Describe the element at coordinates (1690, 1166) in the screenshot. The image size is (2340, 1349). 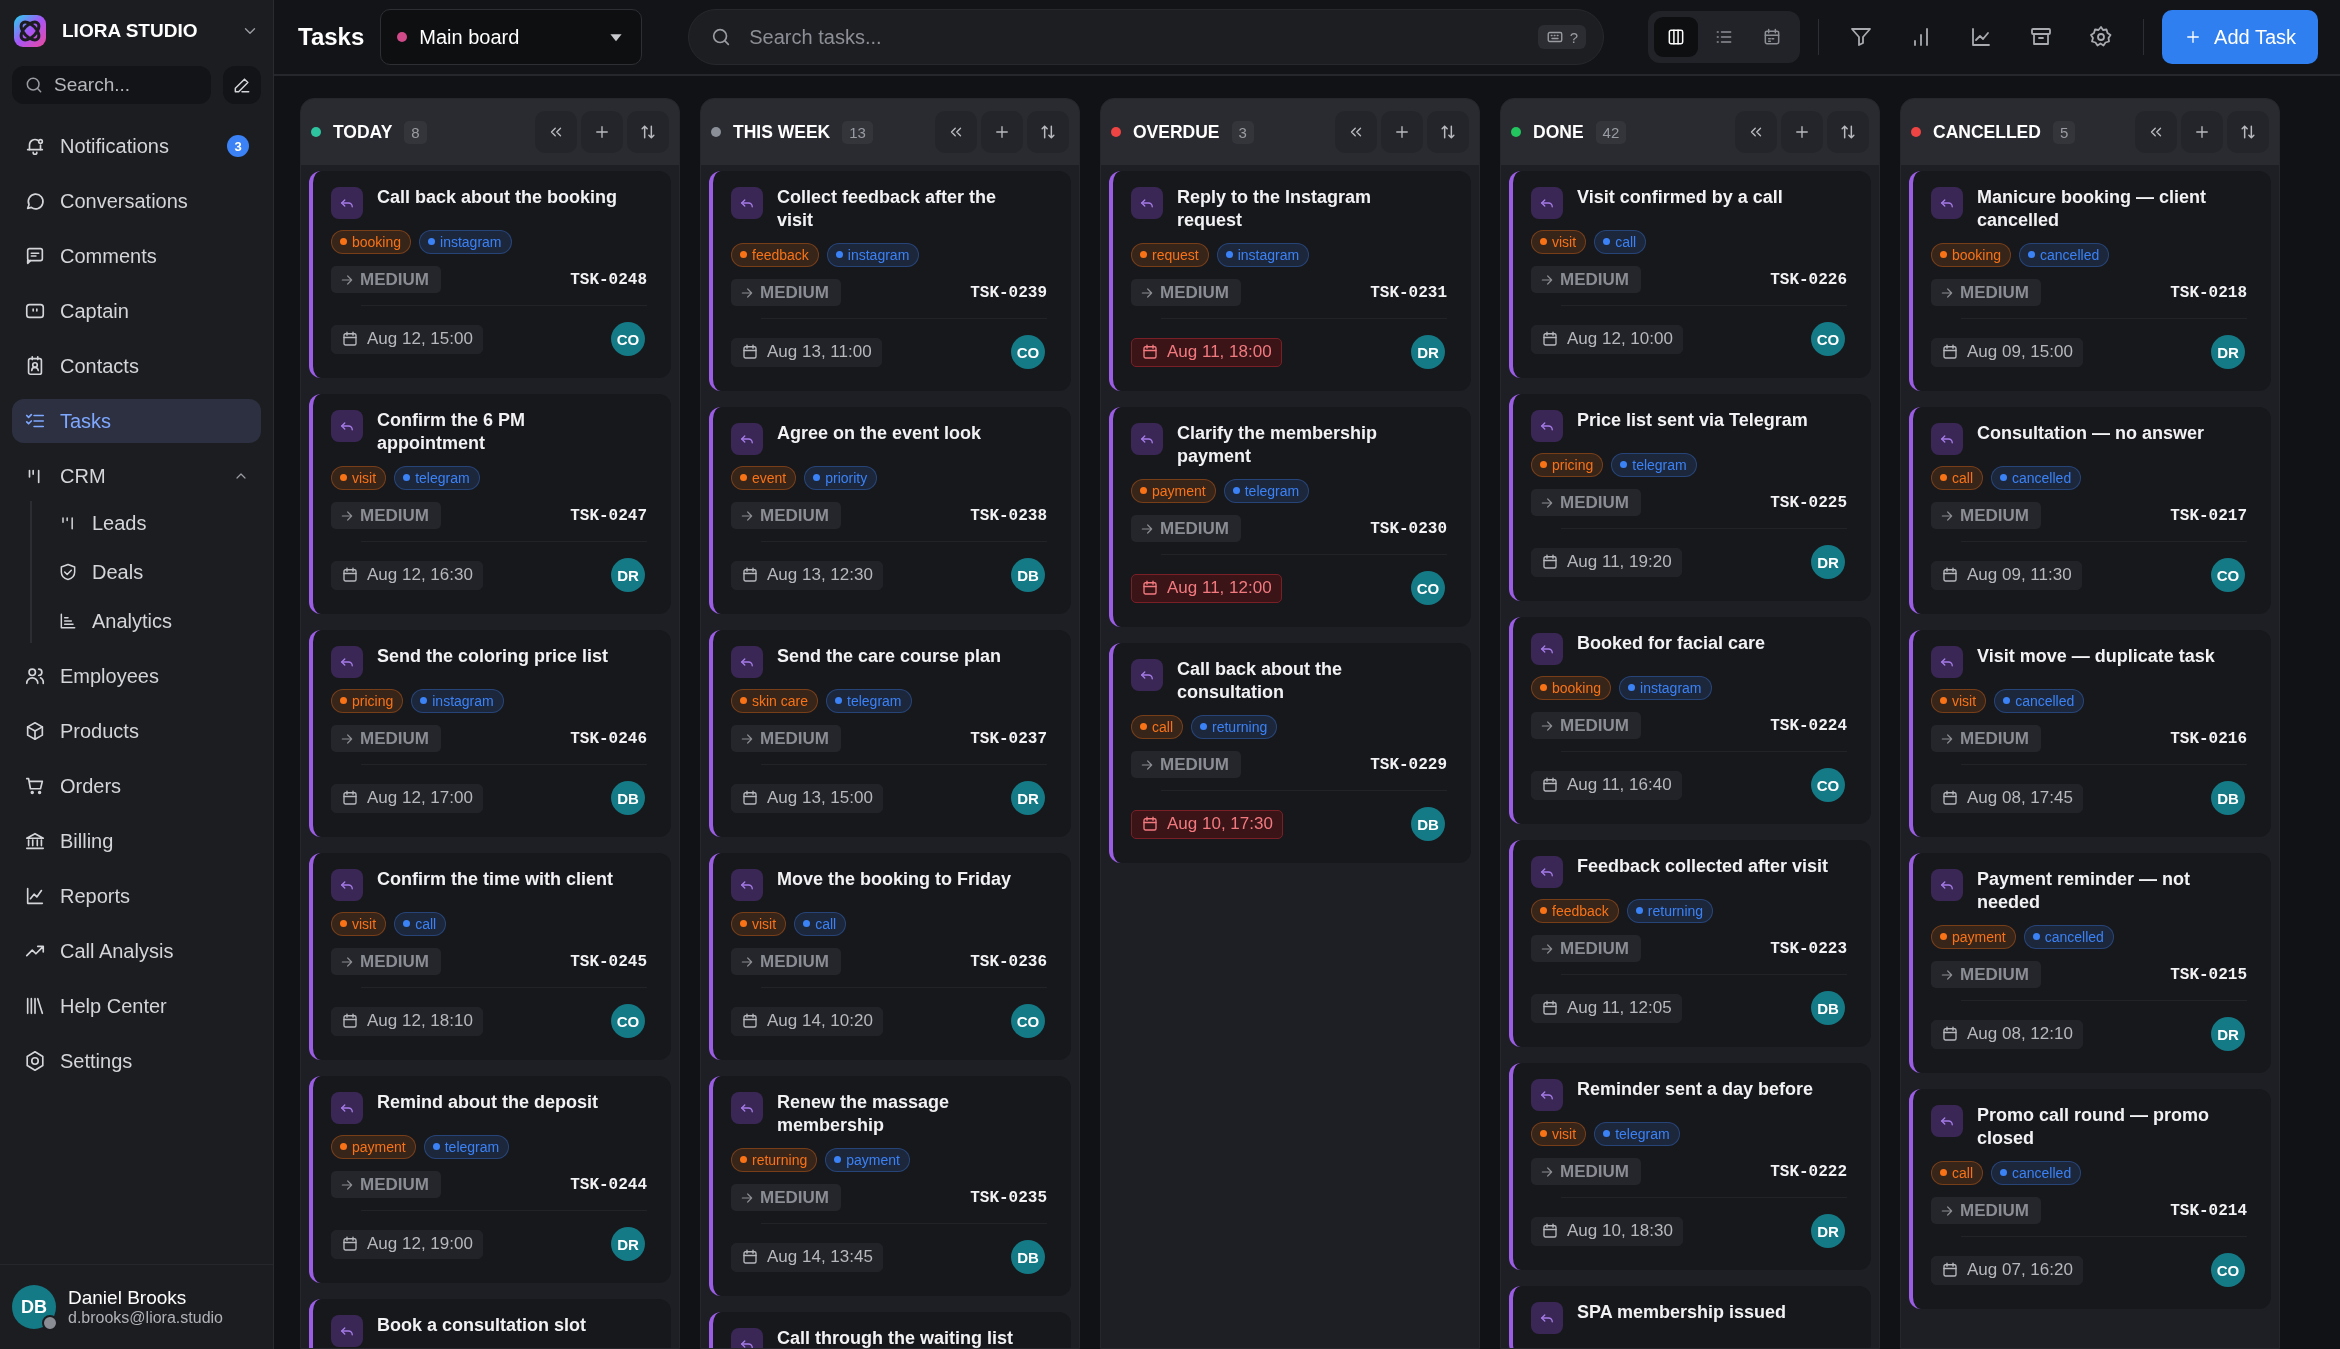
I see `task-card: Reminder sent a day before visit telegram MEDIUM TSK-0222 Aug 10, 18:30 DR` at that location.